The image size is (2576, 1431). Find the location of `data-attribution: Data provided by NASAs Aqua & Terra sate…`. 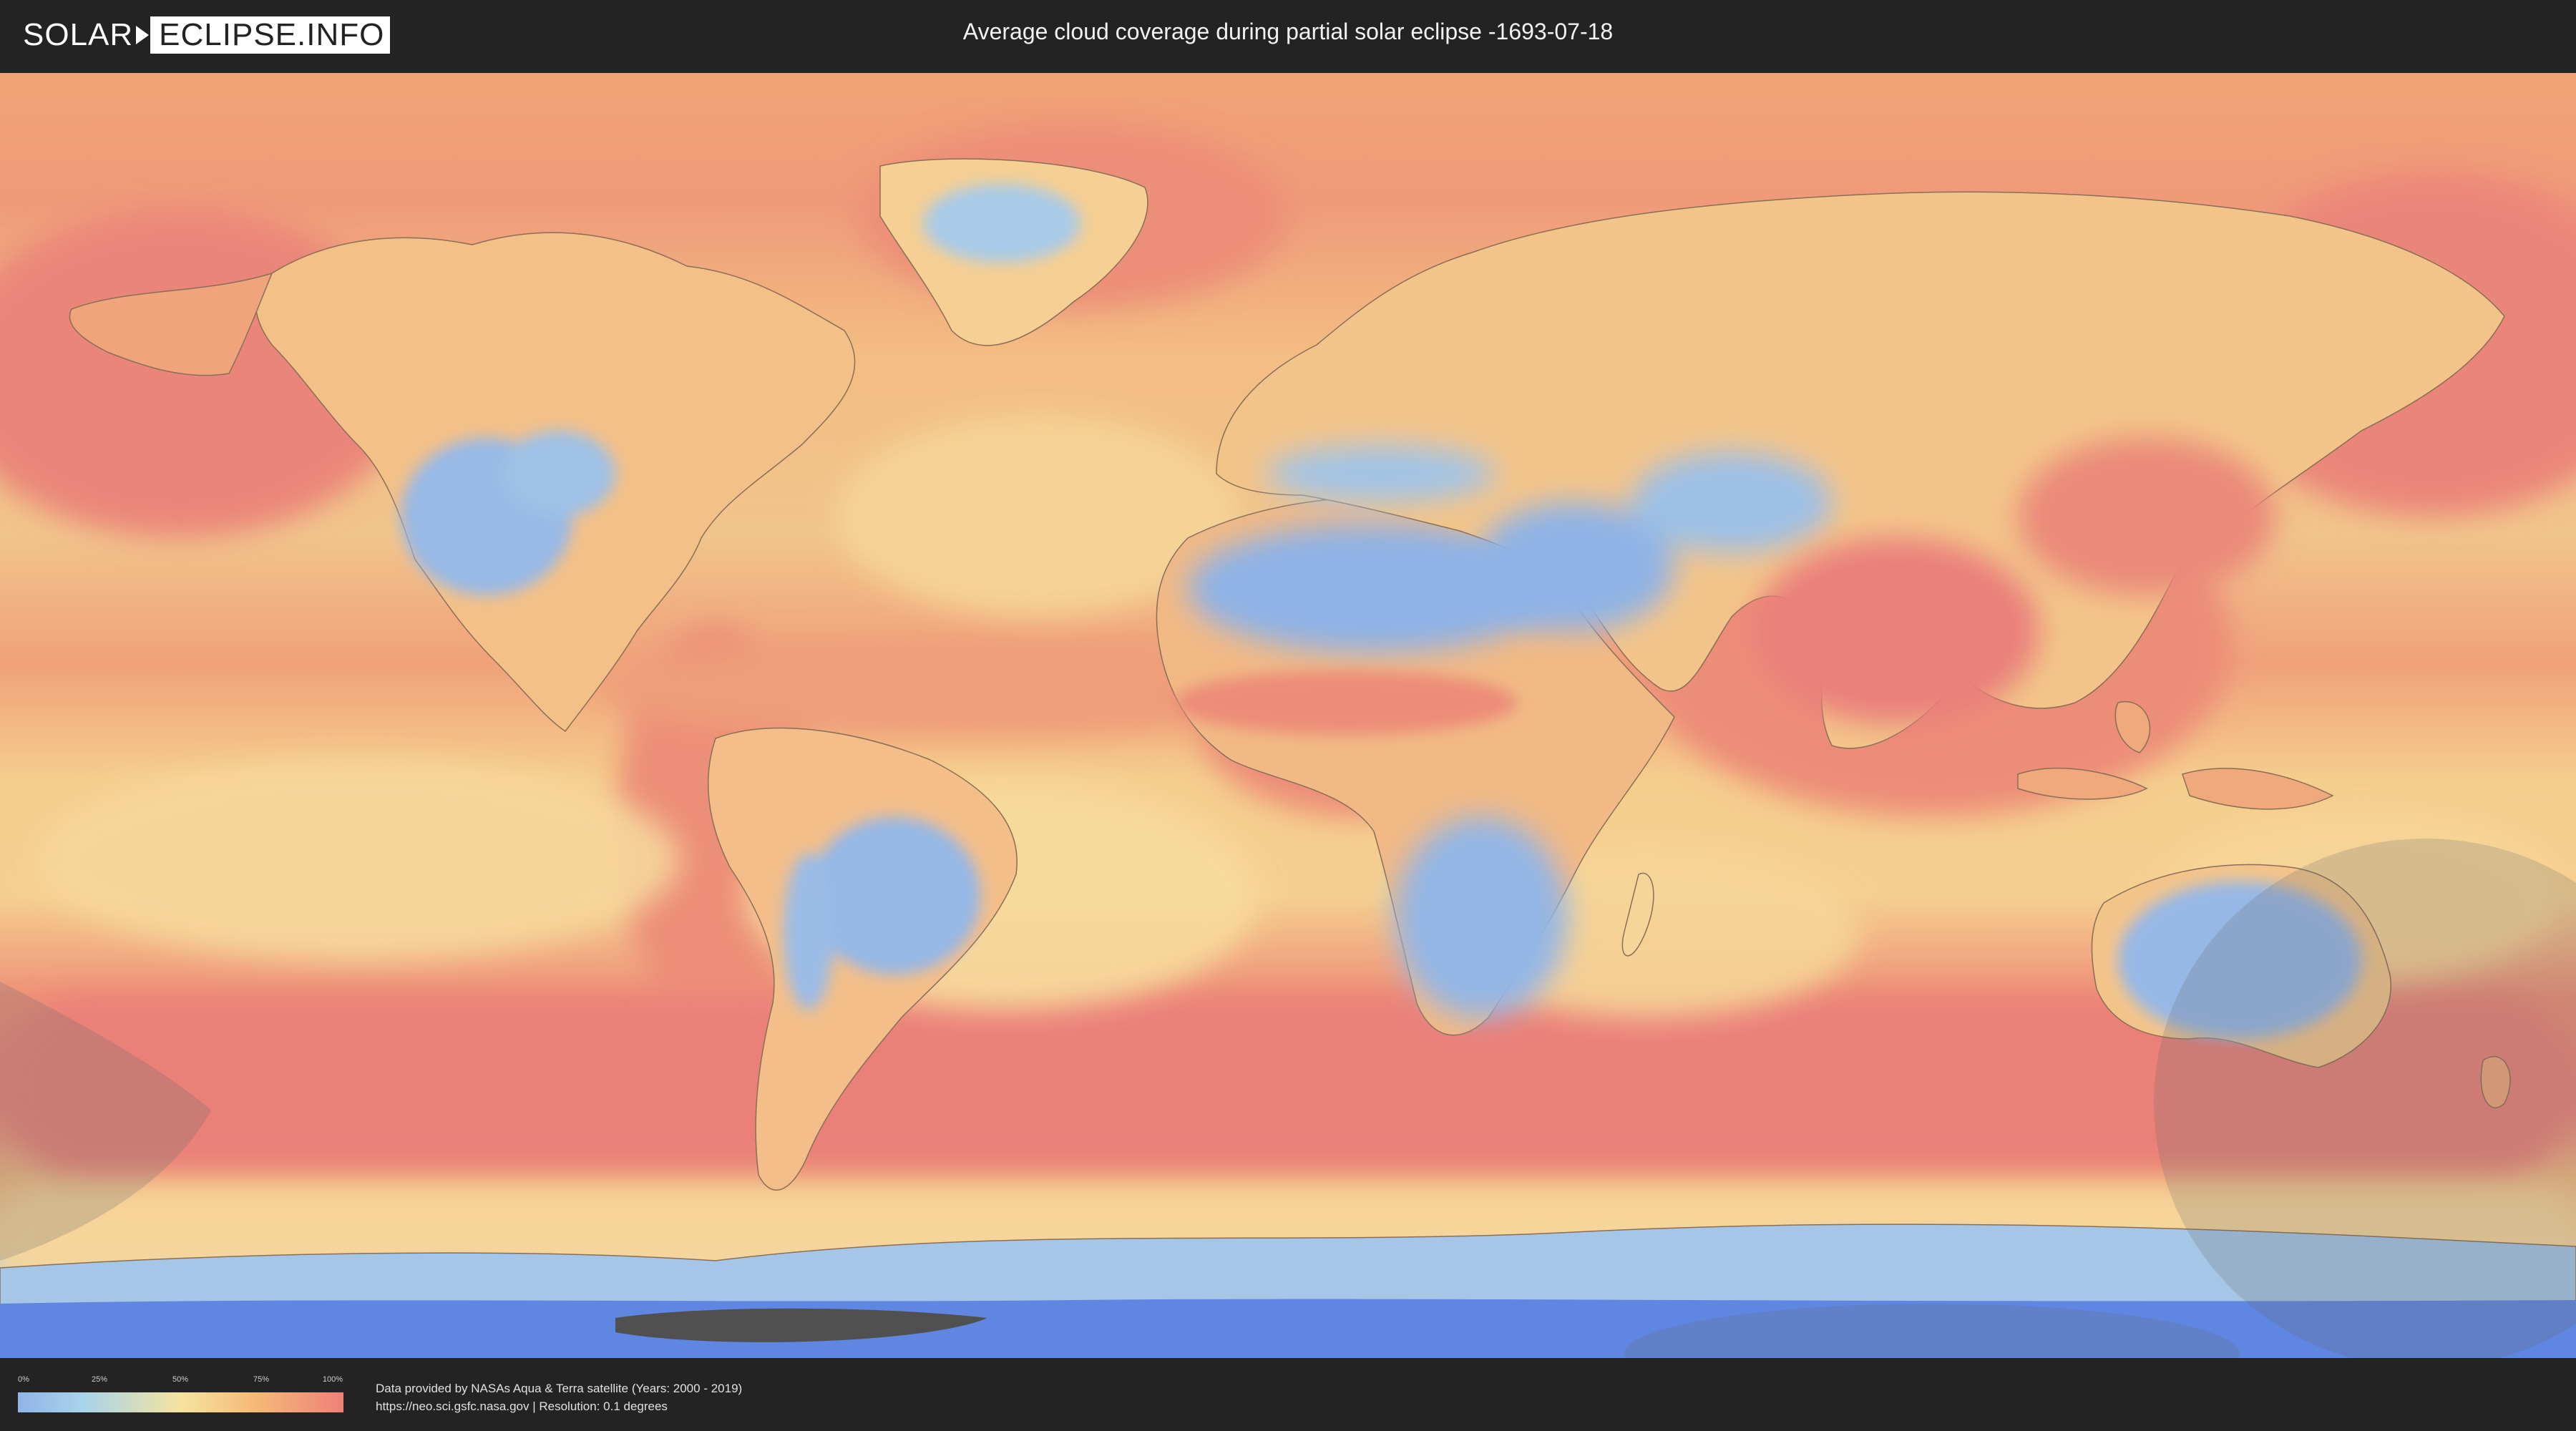

data-attribution: Data provided by NASAs Aqua & Terra sate… is located at coordinates (559, 1397).